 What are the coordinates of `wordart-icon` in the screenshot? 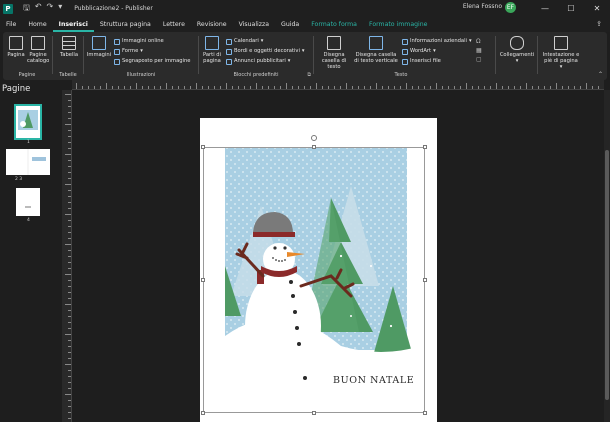 It's located at (405, 51).